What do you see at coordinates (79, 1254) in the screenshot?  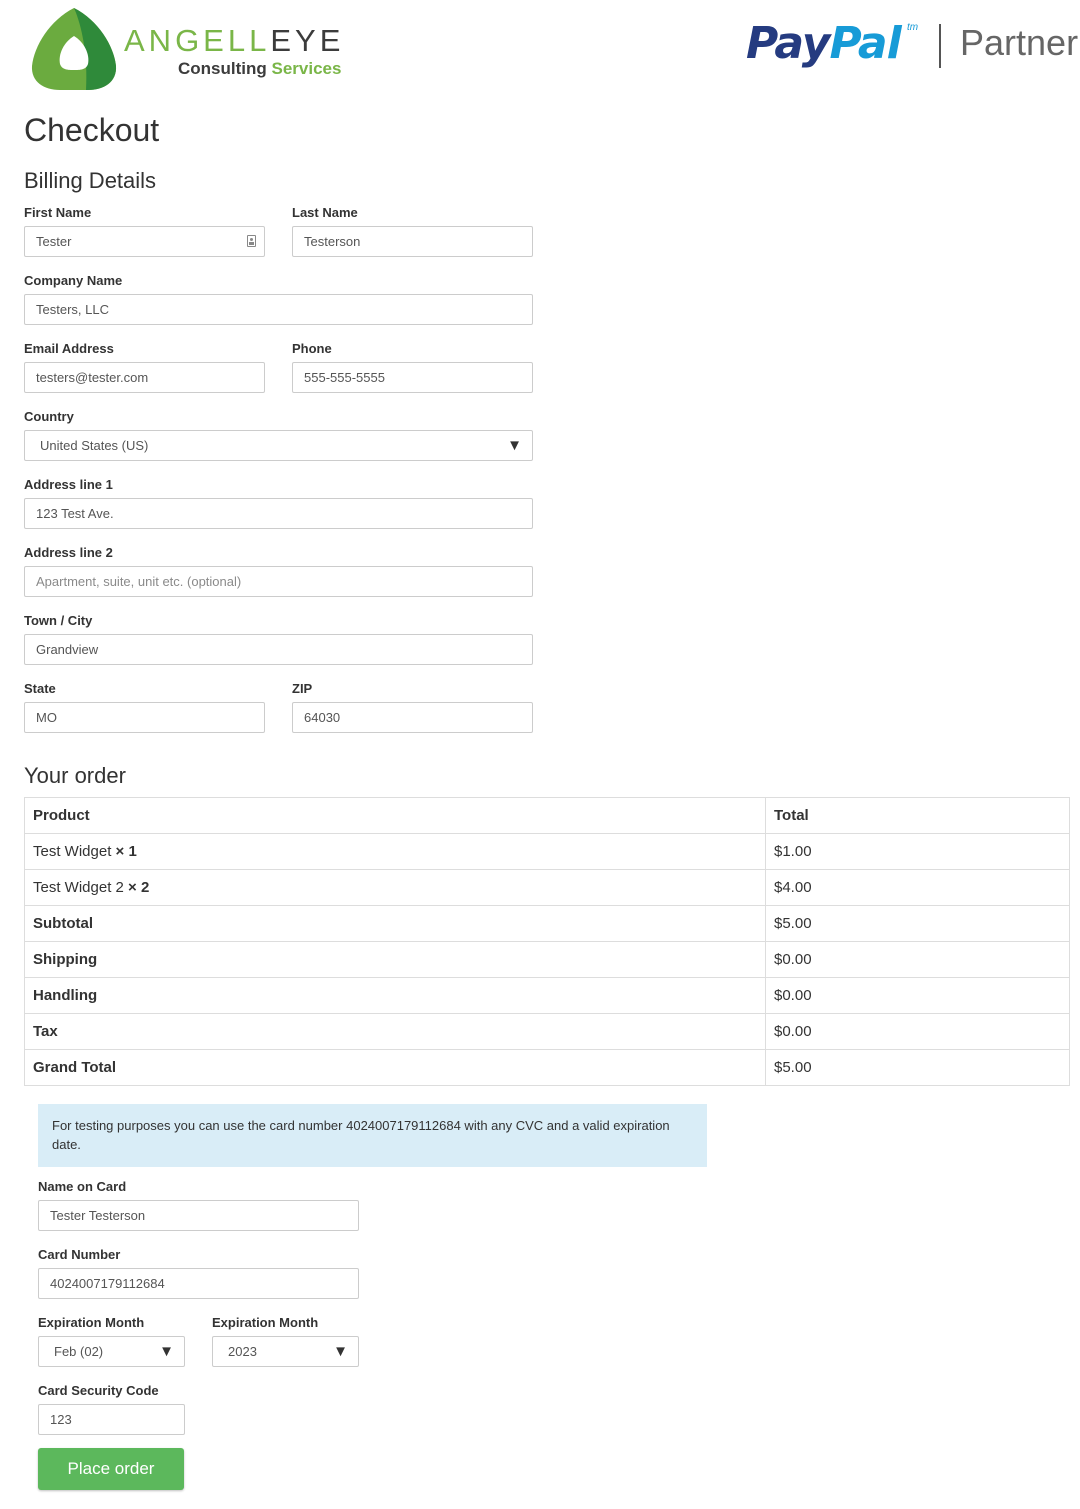 I see `card-number-label: Card Number` at bounding box center [79, 1254].